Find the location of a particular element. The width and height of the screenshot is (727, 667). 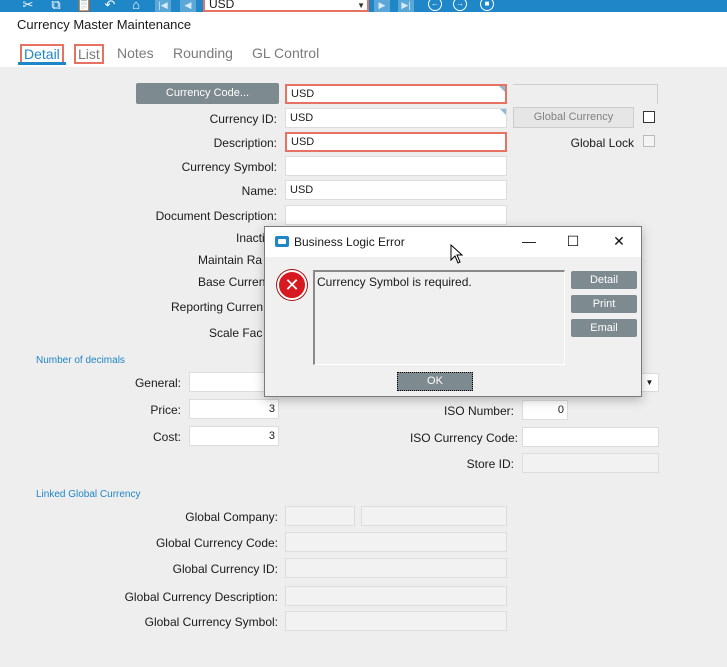

number-of-decimals-section-title: Number of decimals is located at coordinates (80, 360).